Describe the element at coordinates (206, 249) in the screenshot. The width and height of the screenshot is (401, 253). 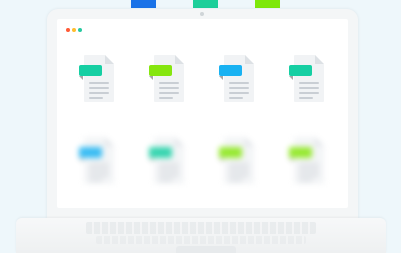
I see `touchpad` at that location.